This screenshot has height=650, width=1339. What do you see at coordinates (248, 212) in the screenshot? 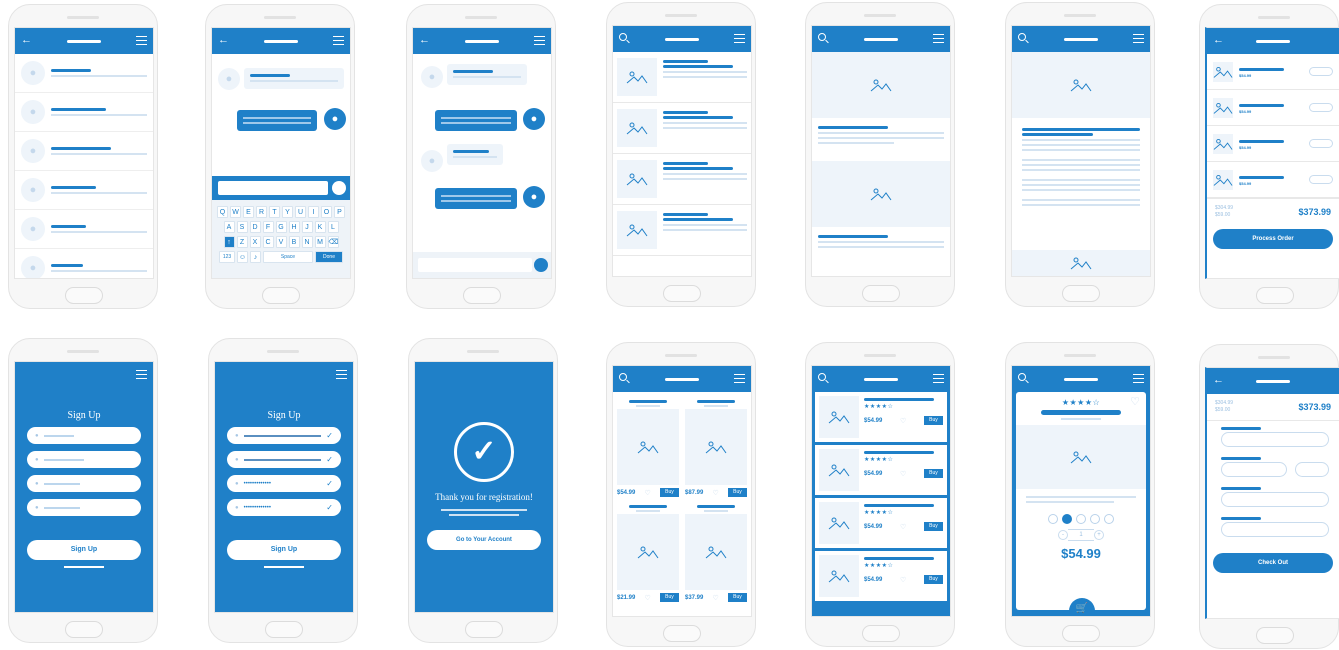
I see `key: E` at bounding box center [248, 212].